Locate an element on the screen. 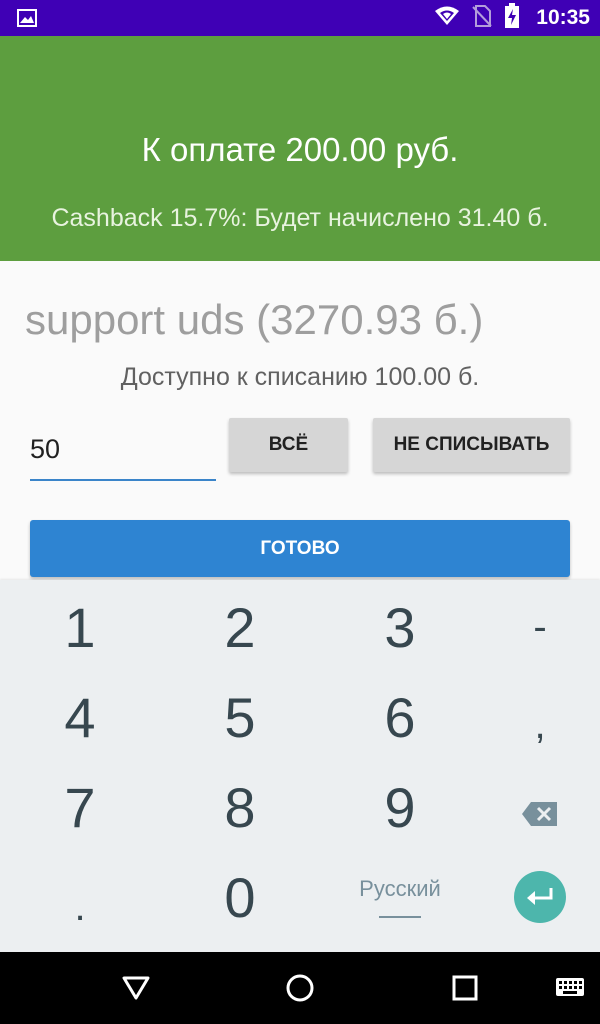  key-7: 7 is located at coordinates (80, 807).